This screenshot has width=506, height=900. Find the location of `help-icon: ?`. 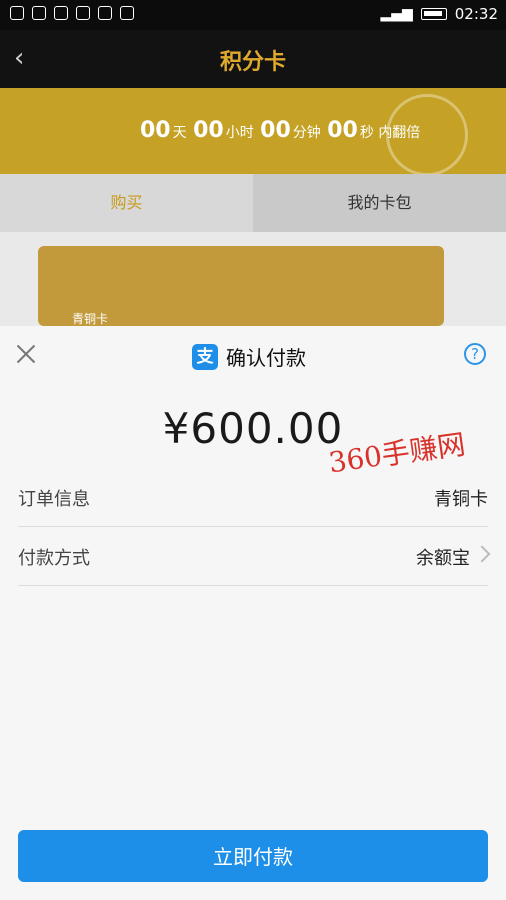

help-icon: ? is located at coordinates (475, 354).